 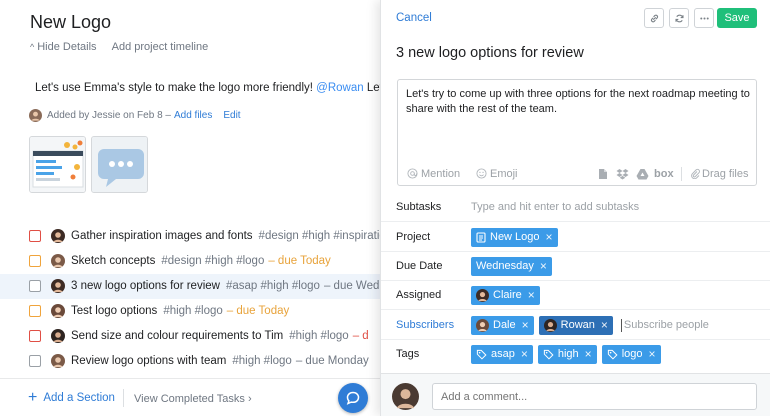 What do you see at coordinates (603, 174) in the screenshot?
I see `file-icon` at bounding box center [603, 174].